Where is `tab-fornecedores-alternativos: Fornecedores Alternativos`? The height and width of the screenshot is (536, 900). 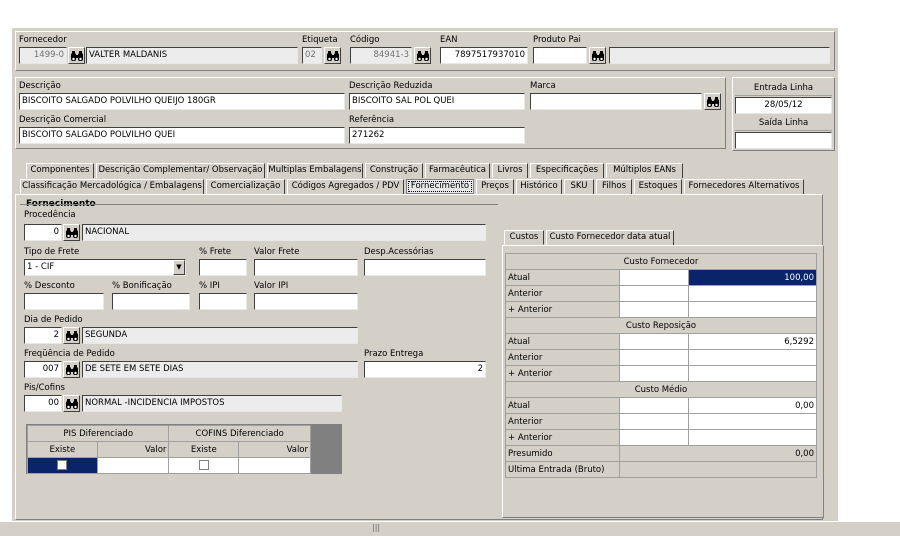 tab-fornecedores-alternativos: Fornecedores Alternativos is located at coordinates (744, 186).